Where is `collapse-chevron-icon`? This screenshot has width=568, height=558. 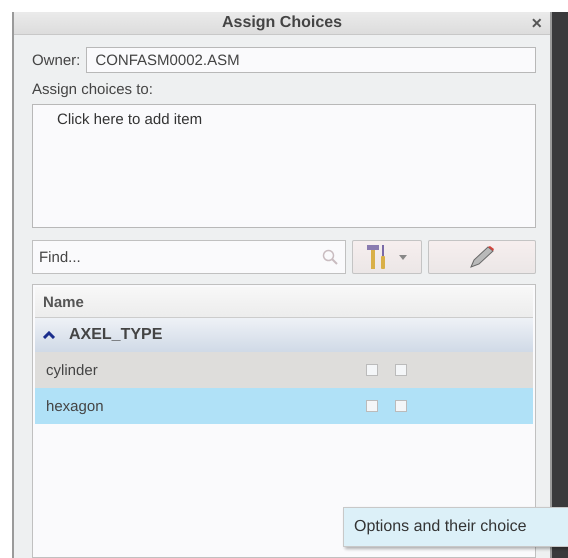 collapse-chevron-icon is located at coordinates (49, 335).